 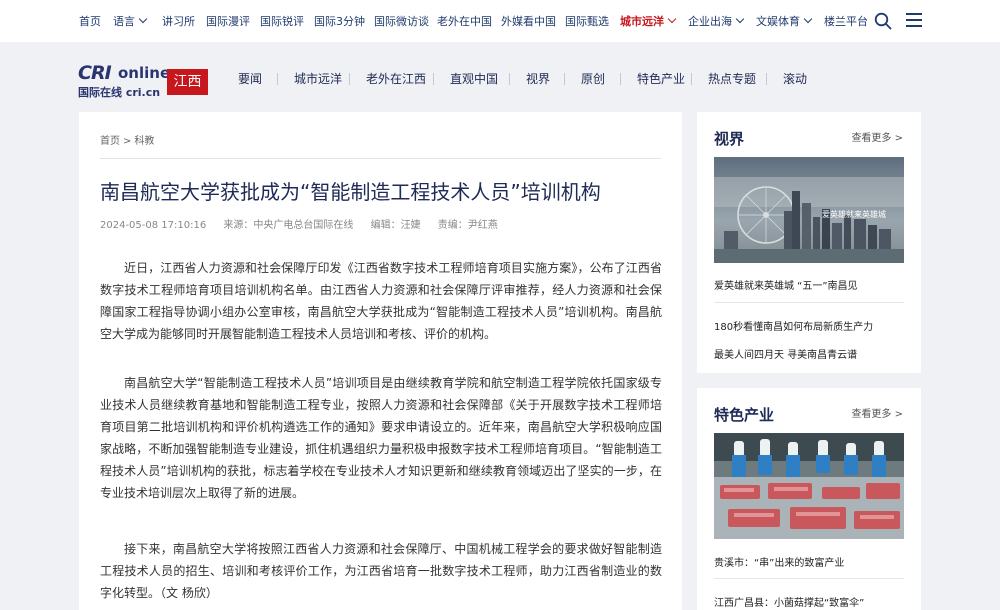 I want to click on city-skyline-image: 爱英雄就来英雄城, so click(x=809, y=210).